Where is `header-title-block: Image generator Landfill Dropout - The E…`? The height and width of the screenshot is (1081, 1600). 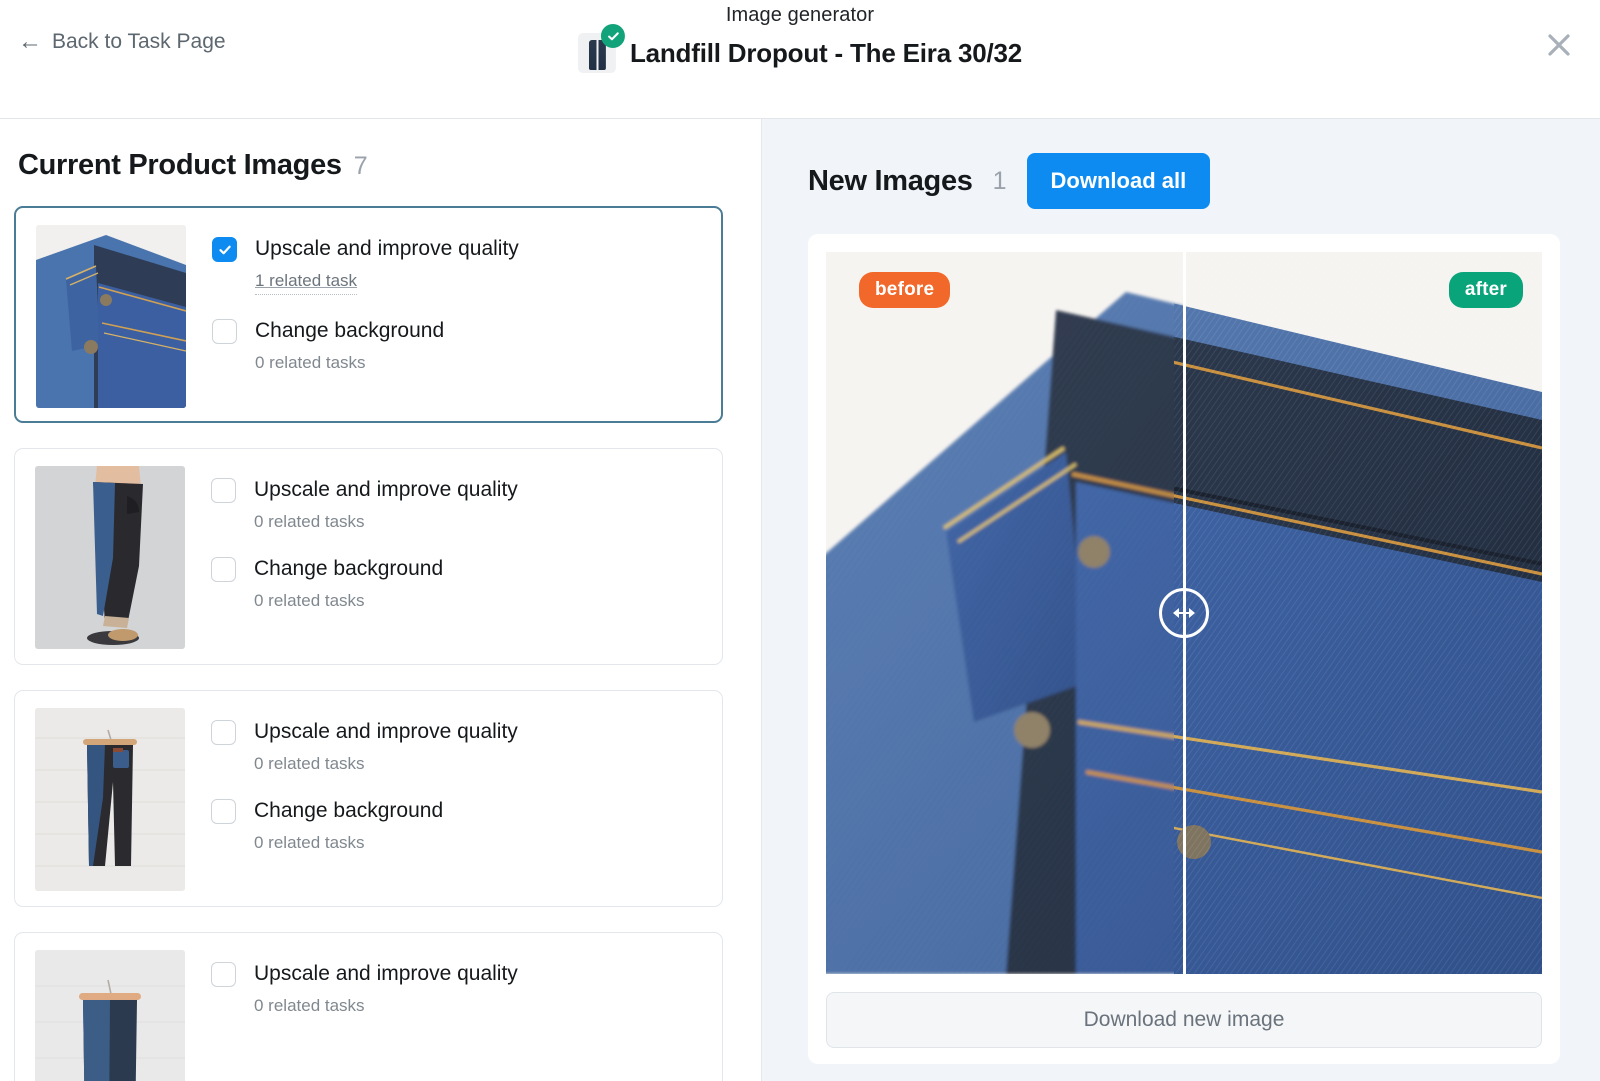 header-title-block: Image generator Landfill Dropout - The E… is located at coordinates (800, 36).